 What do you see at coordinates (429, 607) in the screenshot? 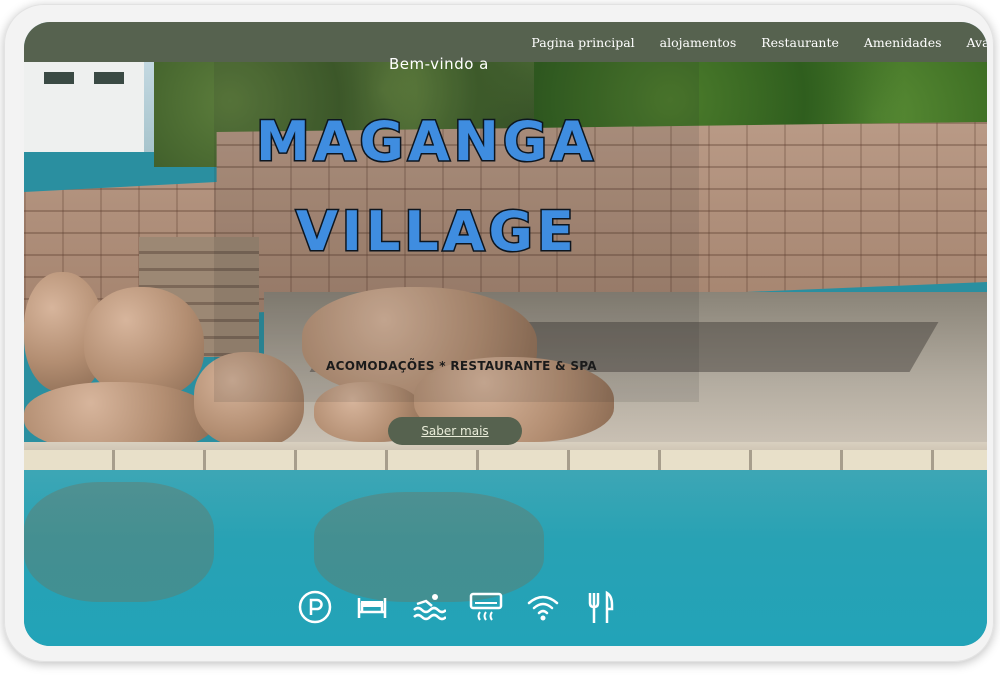
I see `pool-icon` at bounding box center [429, 607].